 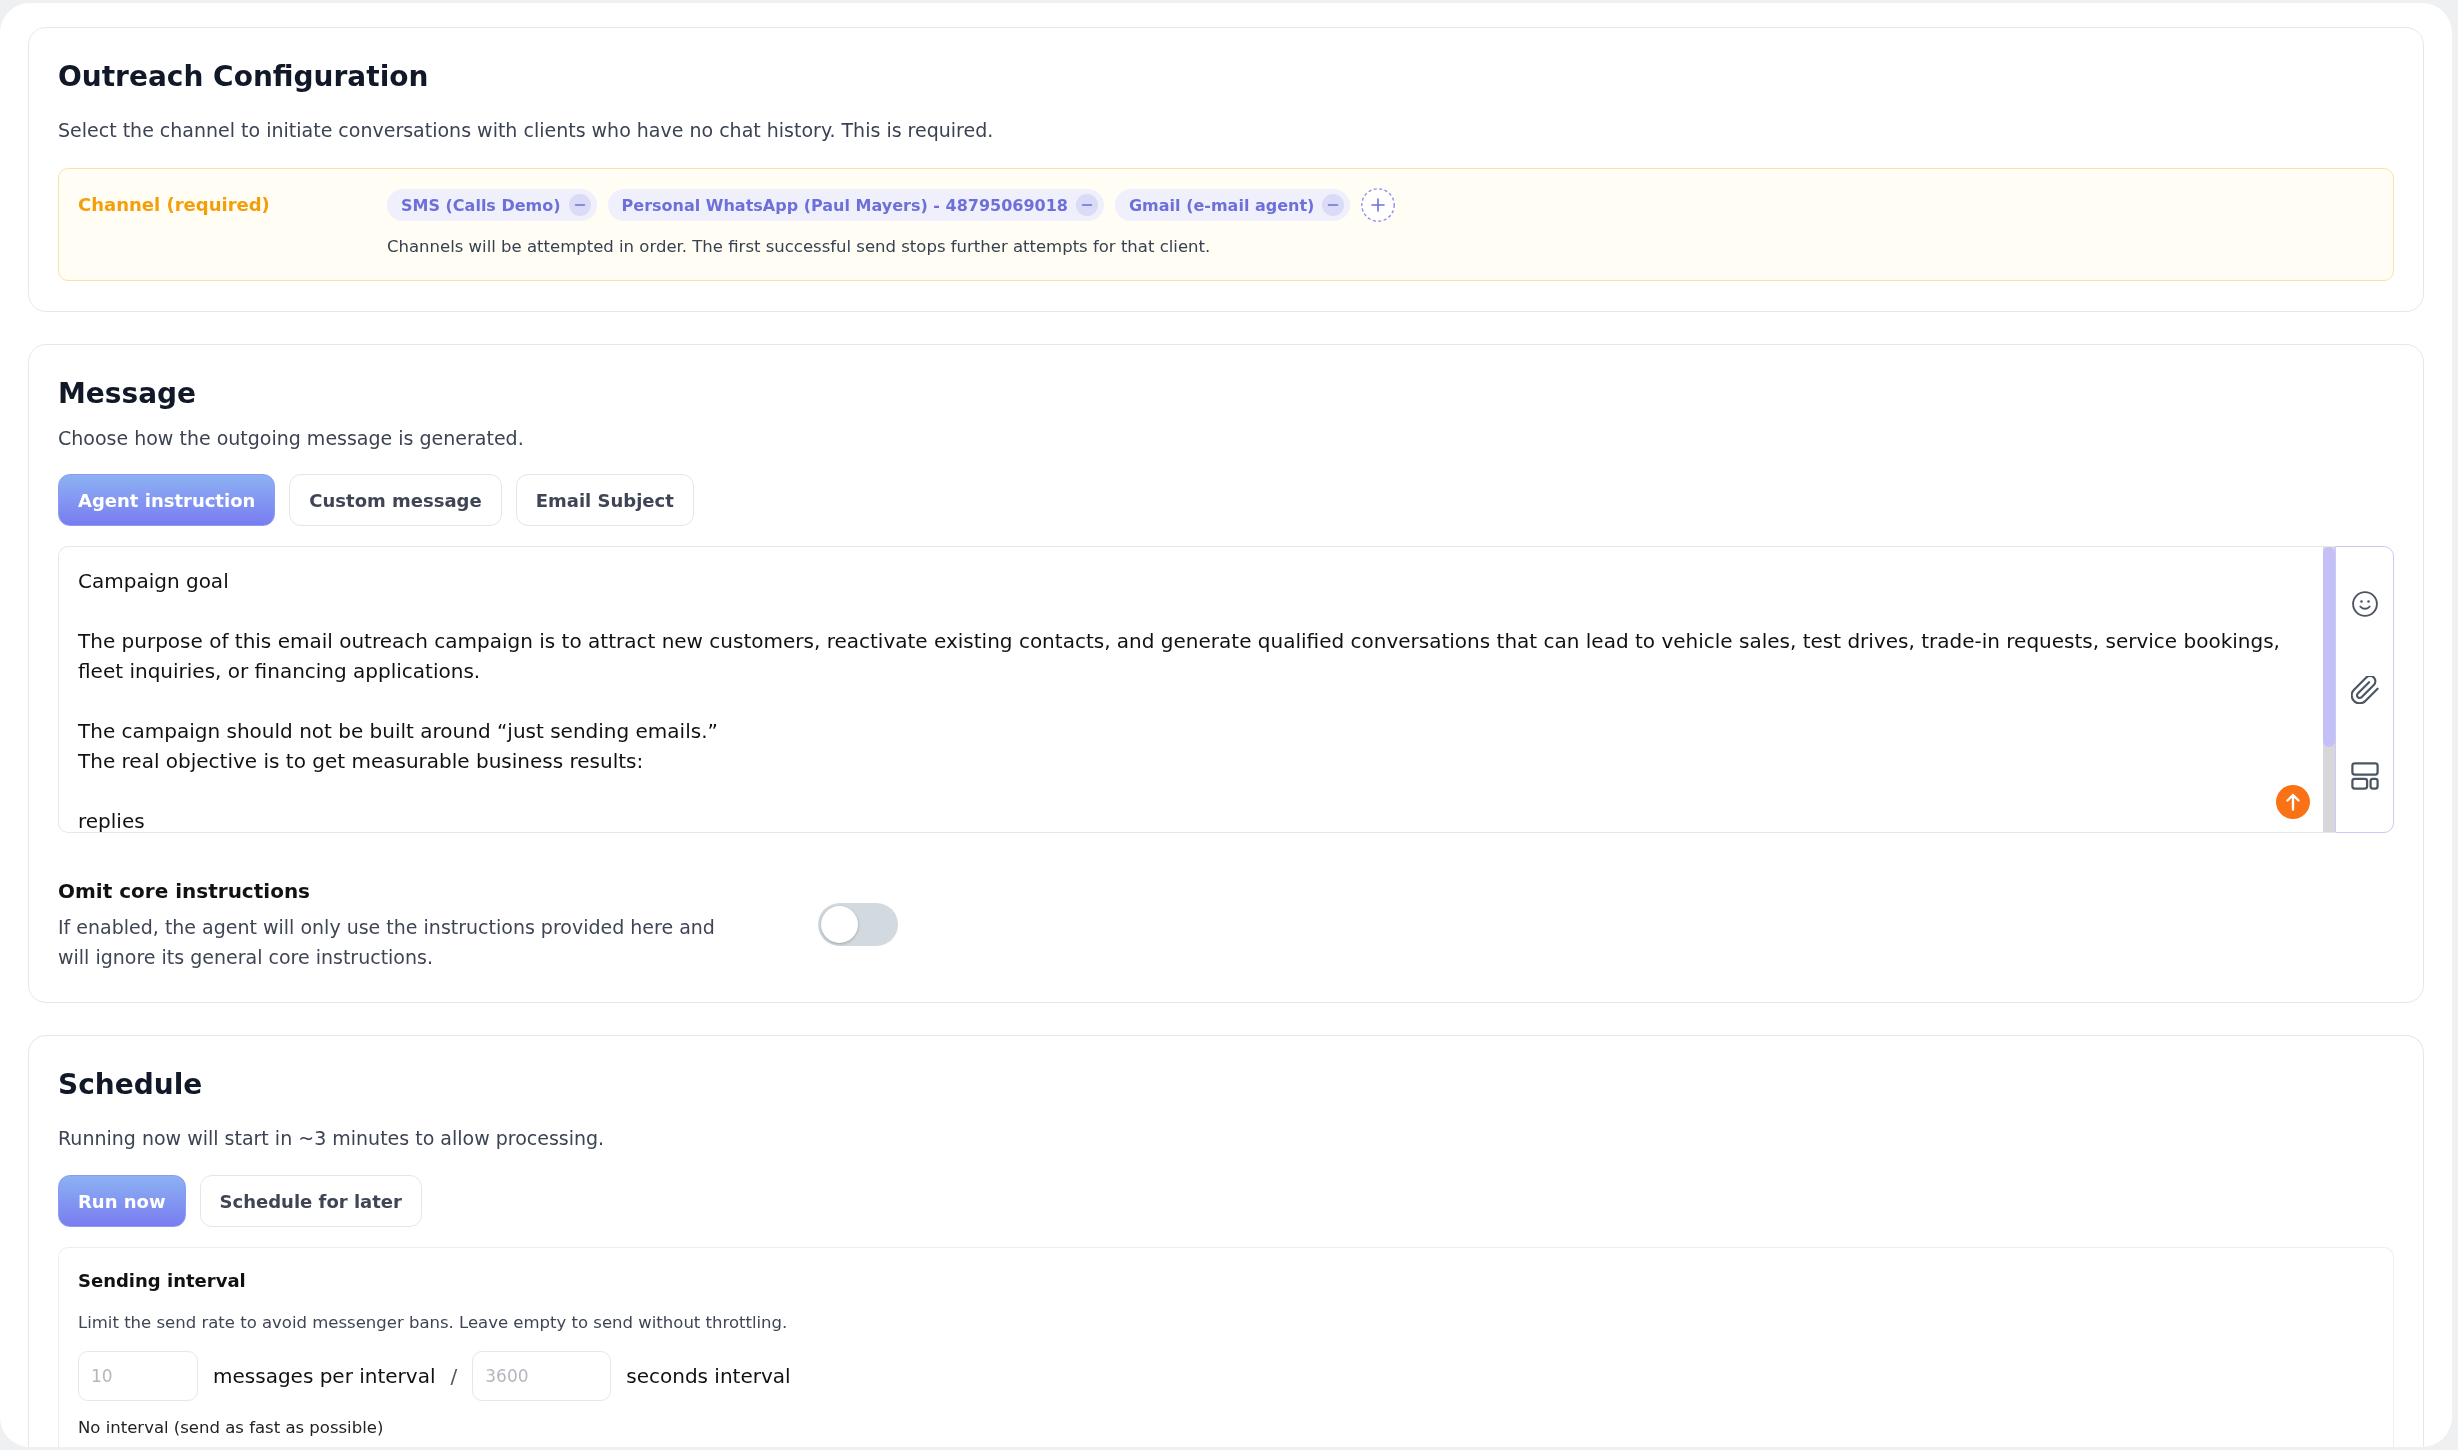 What do you see at coordinates (604, 500) in the screenshot?
I see `mode-tab: Email Subject` at bounding box center [604, 500].